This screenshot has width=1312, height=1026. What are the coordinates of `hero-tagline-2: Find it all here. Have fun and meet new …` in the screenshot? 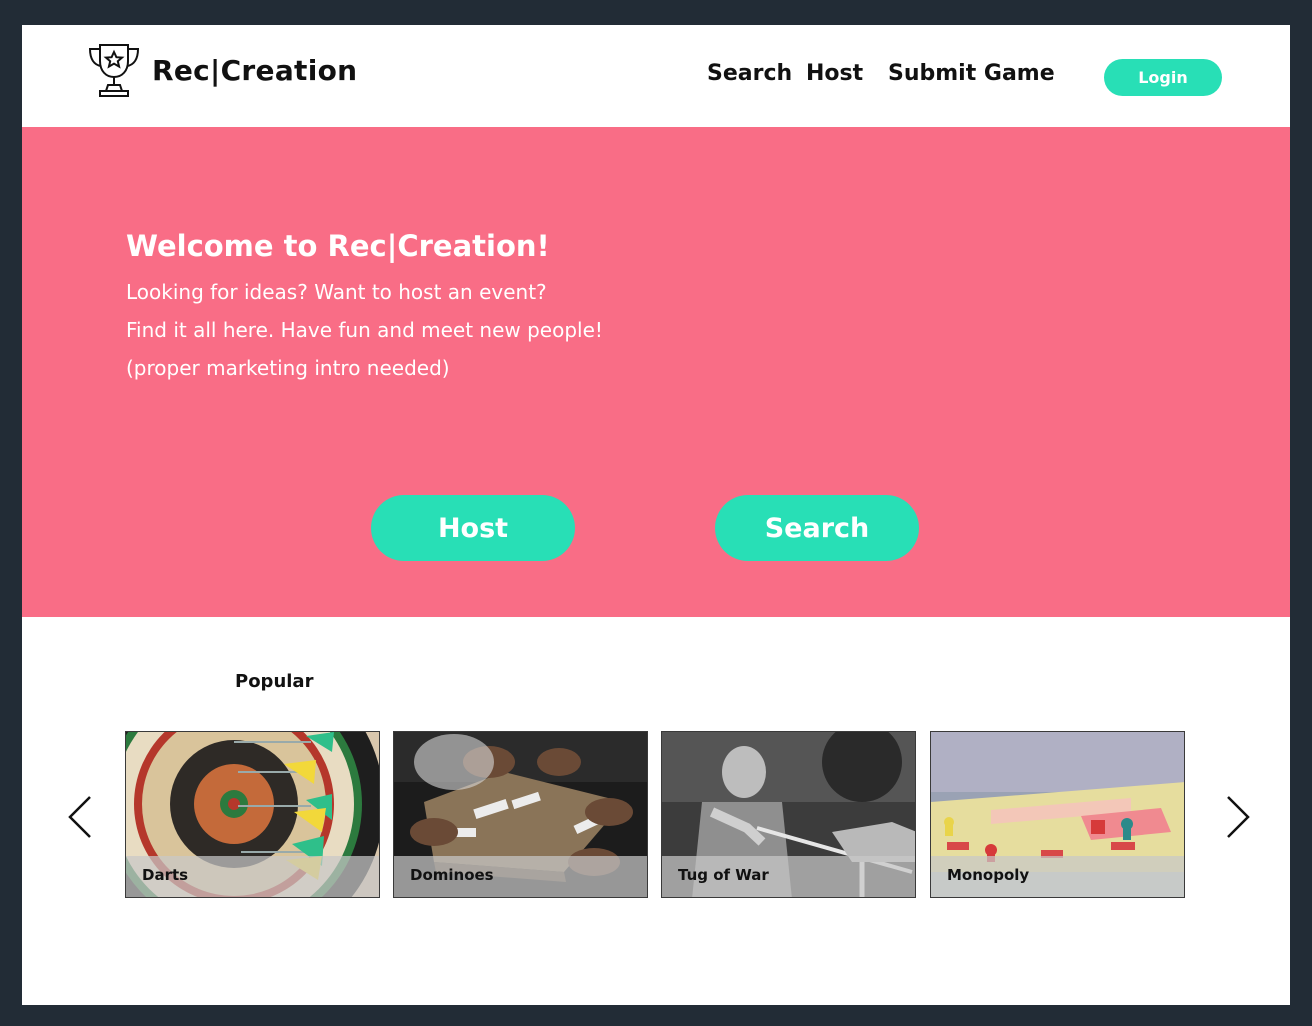 It's located at (364, 330).